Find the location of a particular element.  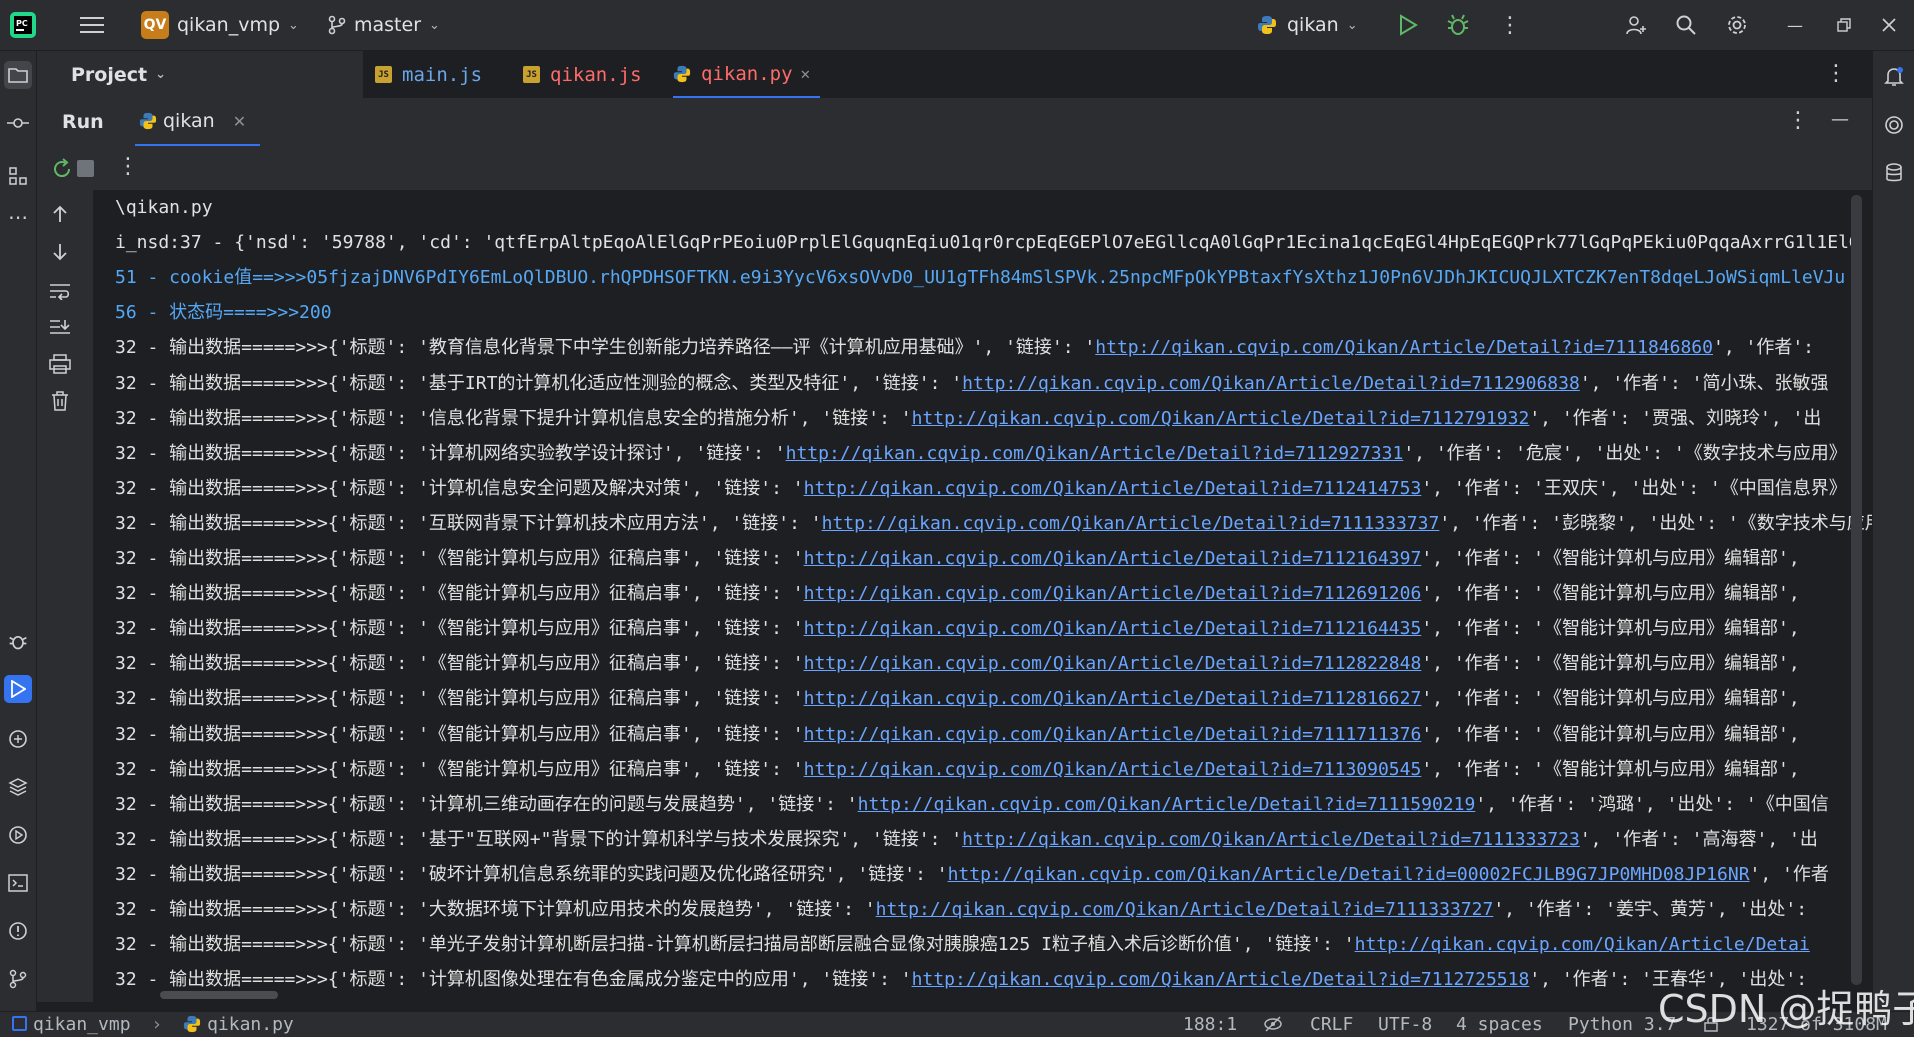

file-encoding: UTF-8 is located at coordinates (1405, 1024).